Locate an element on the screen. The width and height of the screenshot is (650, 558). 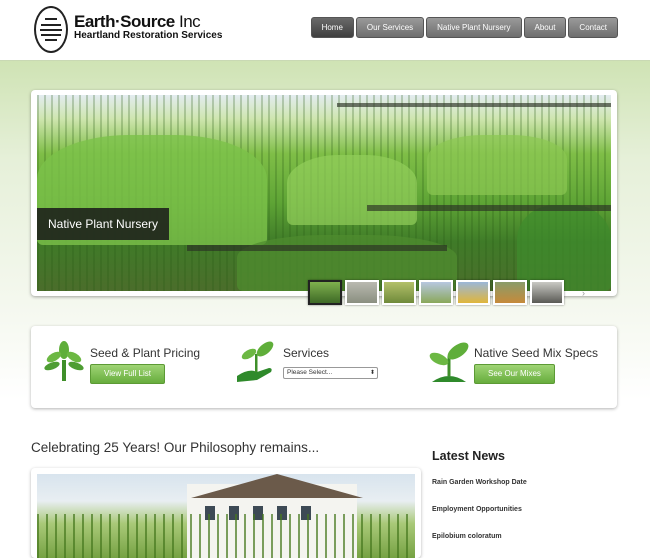
sprout-icon is located at coordinates (449, 362).